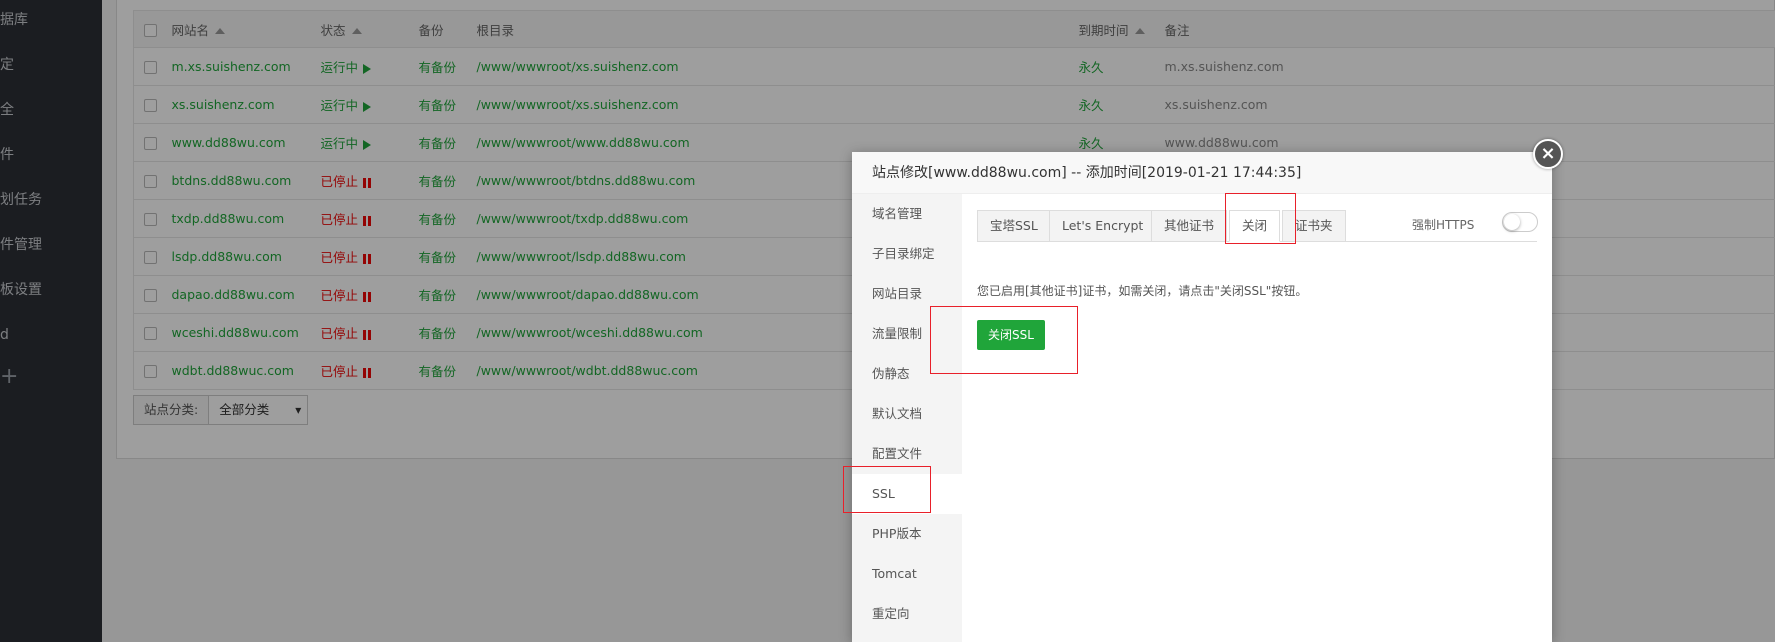  What do you see at coordinates (1548, 154) in the screenshot?
I see `close-icon: ×` at bounding box center [1548, 154].